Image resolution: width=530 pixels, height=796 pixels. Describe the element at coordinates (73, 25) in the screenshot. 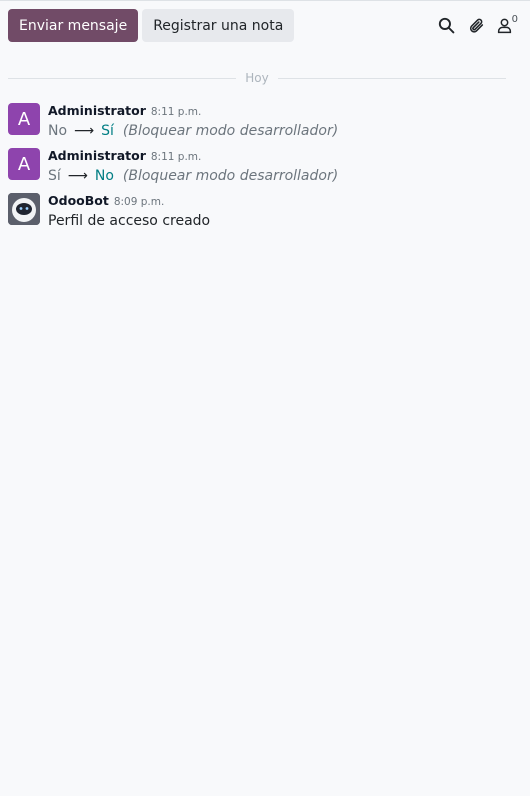

I see `send-message-button: Enviar mensaje` at that location.